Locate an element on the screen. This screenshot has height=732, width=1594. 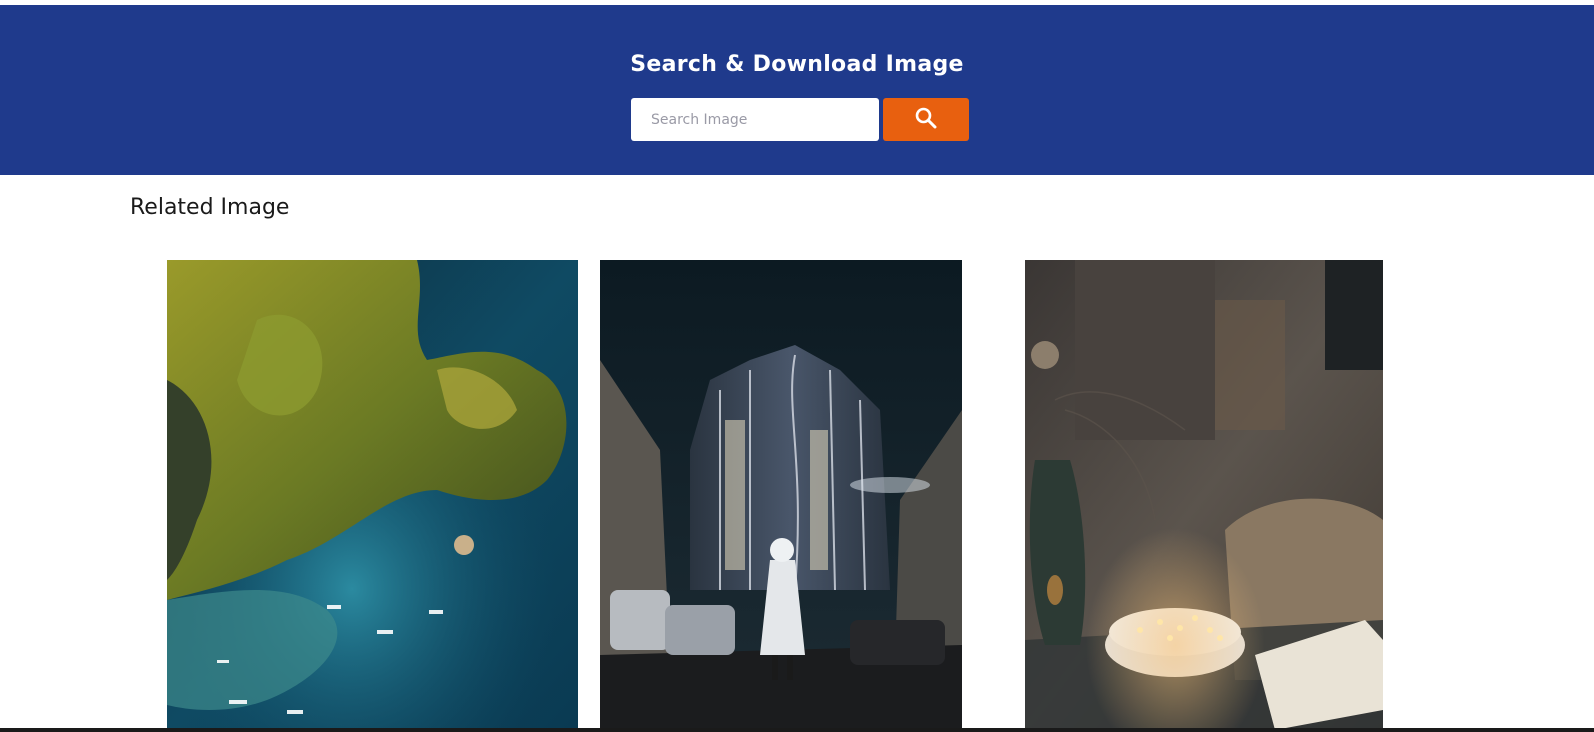
related-images-heading: Related Image is located at coordinates (210, 207).